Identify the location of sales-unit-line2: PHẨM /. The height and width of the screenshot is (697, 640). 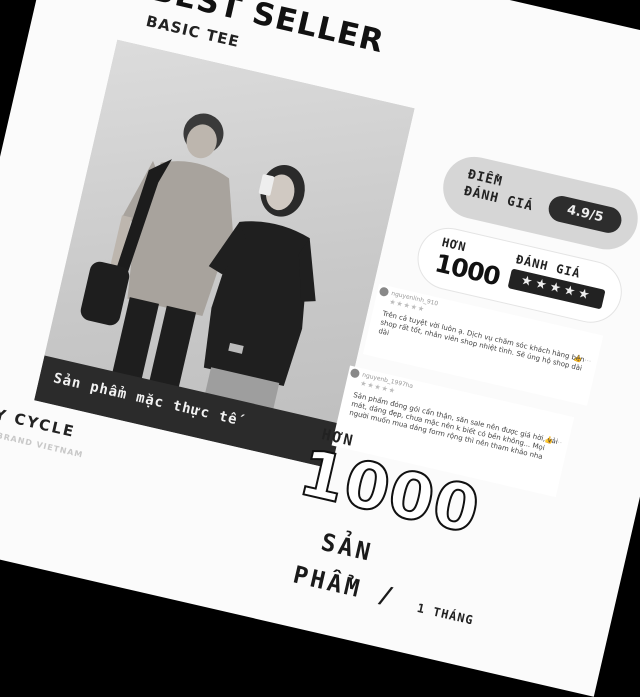
(344, 586).